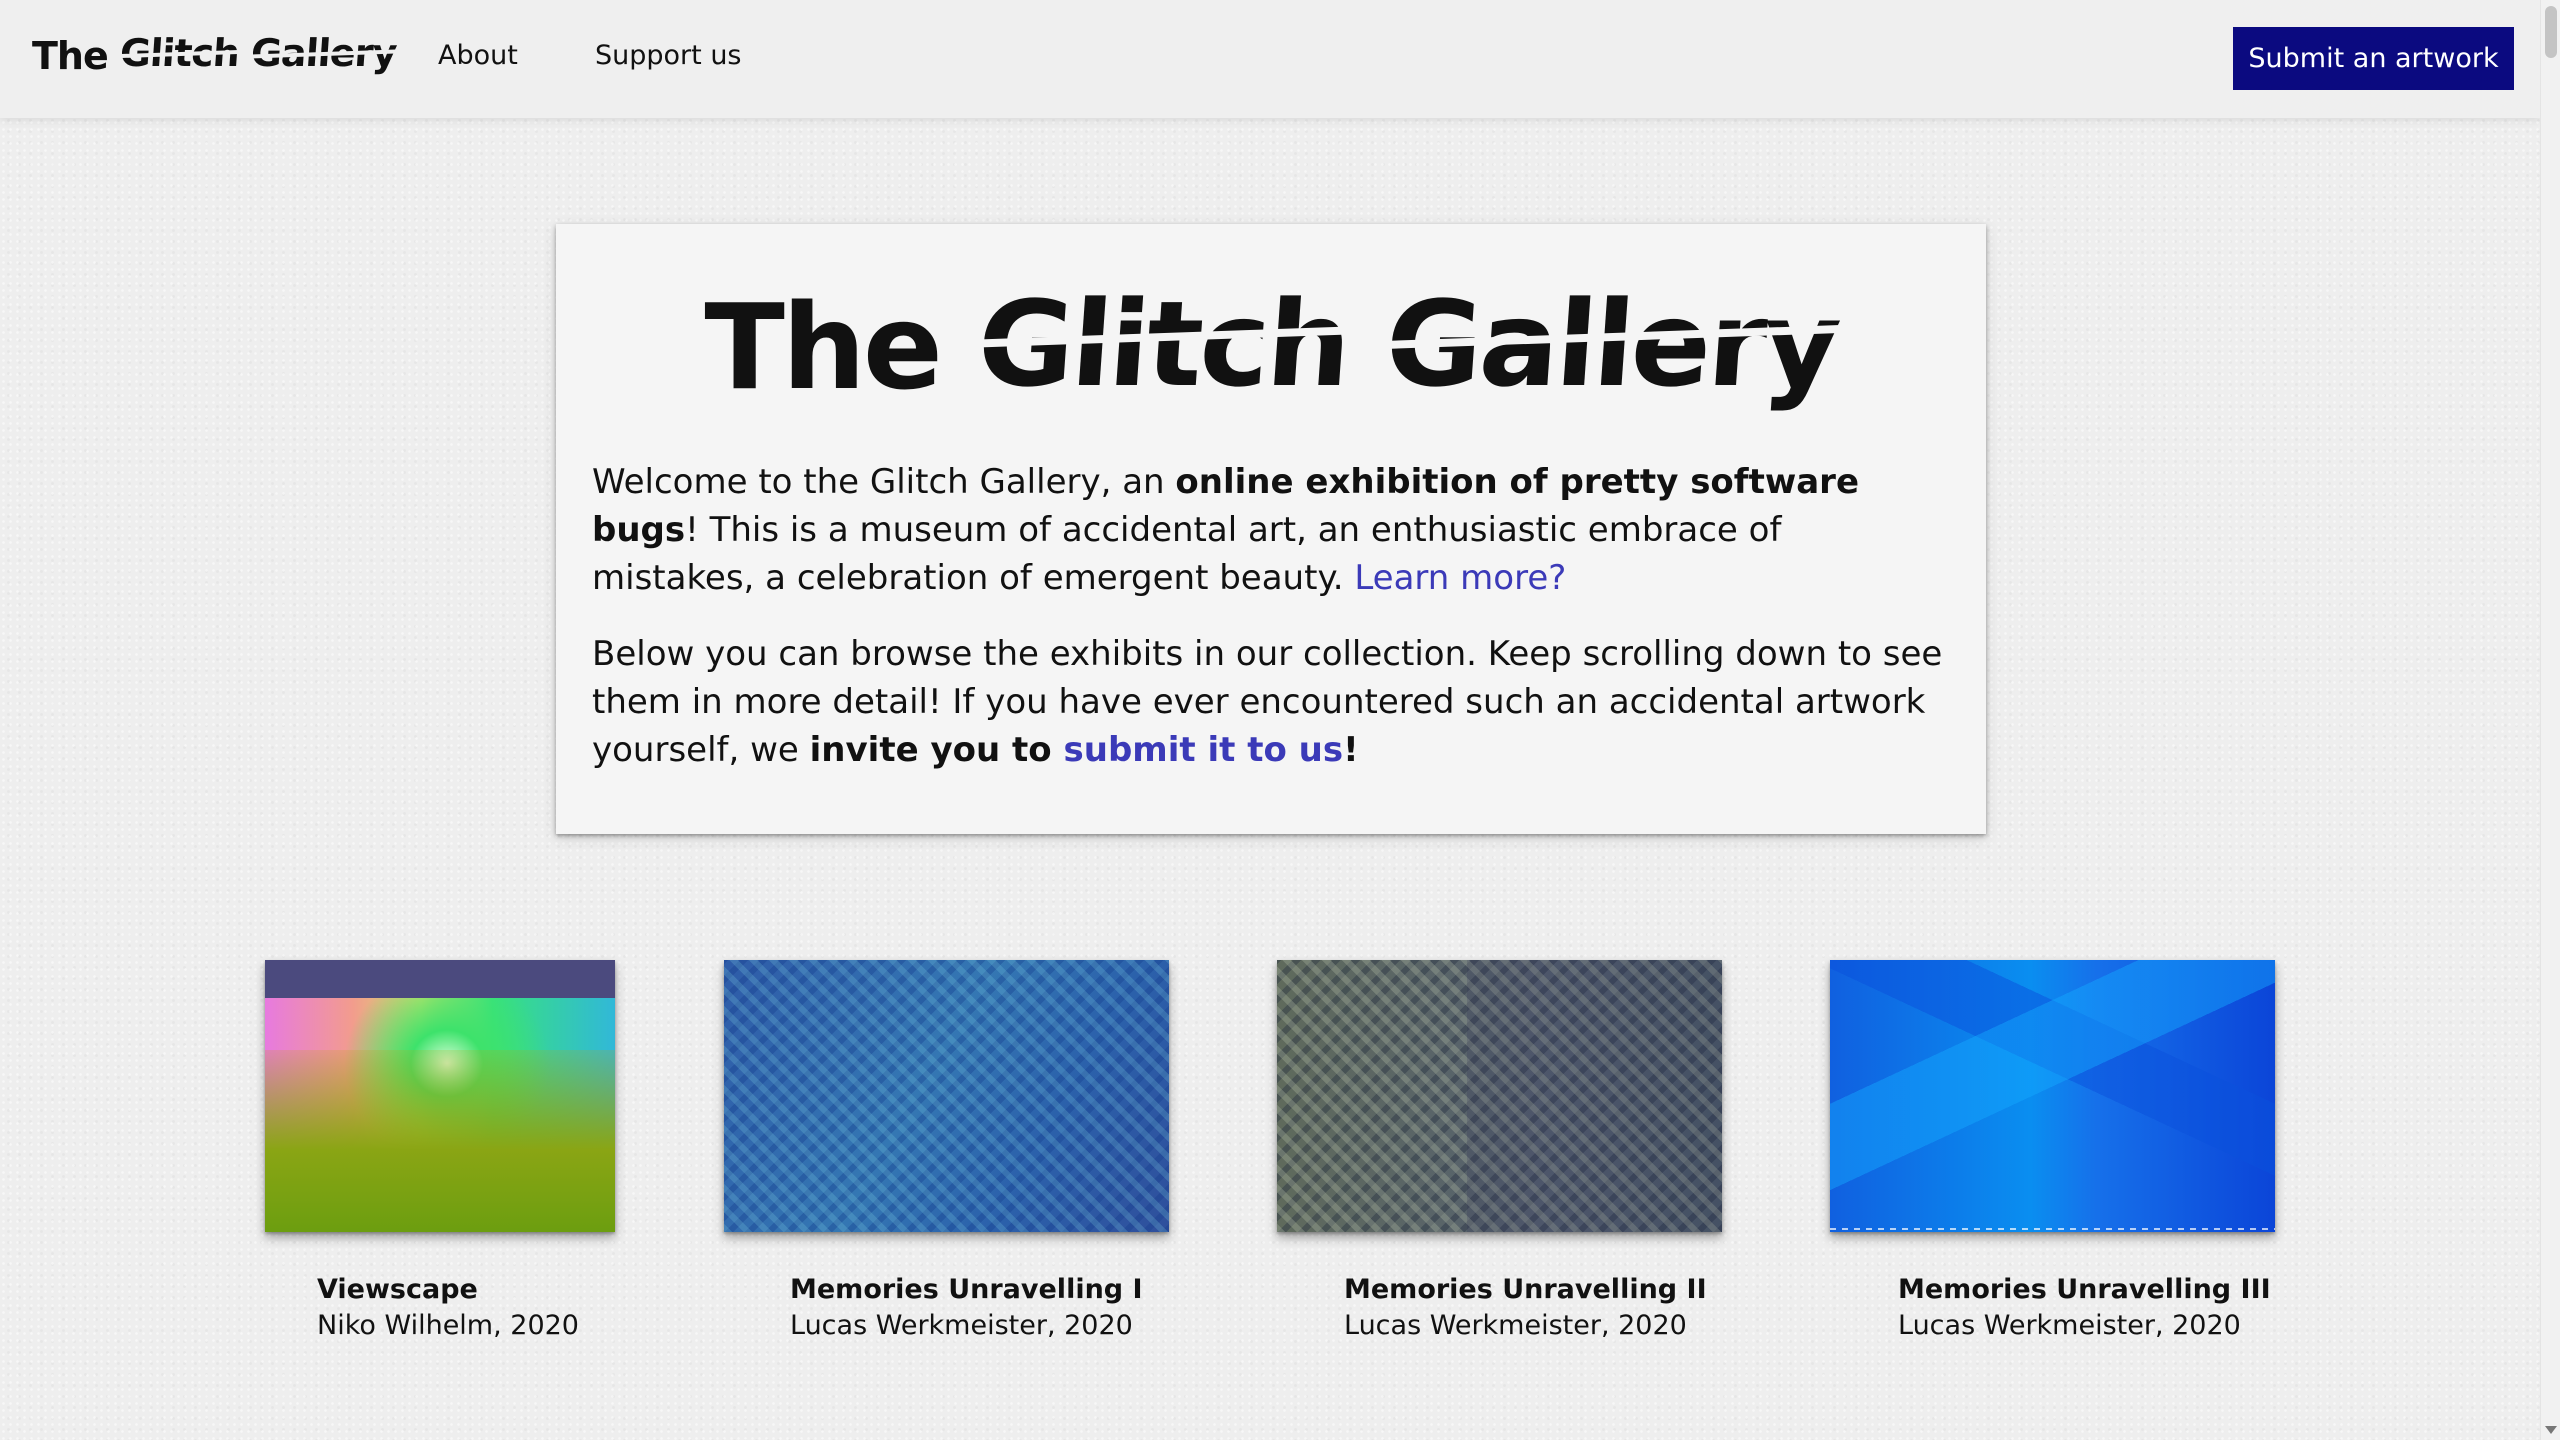 This screenshot has height=1440, width=2560. I want to click on scrollbar-thumb, so click(2551, 32).